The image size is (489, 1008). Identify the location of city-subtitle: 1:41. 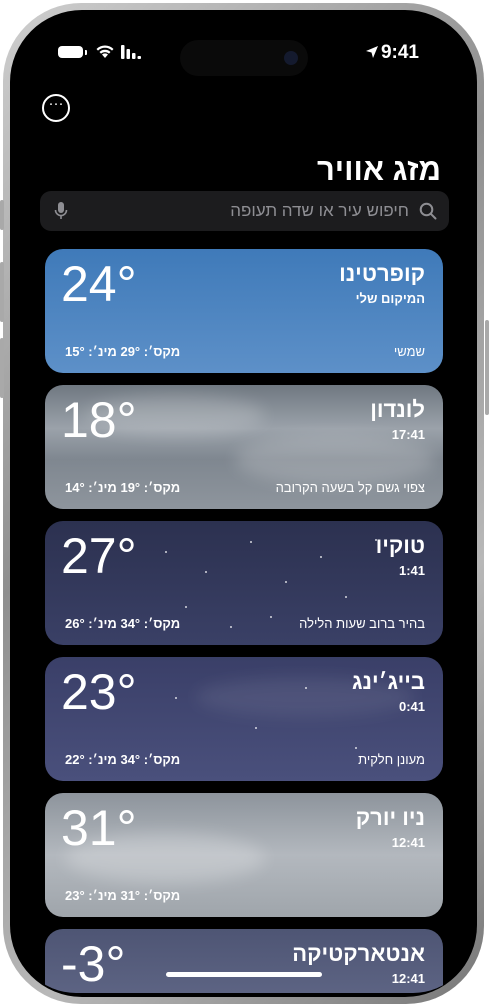
(411, 570).